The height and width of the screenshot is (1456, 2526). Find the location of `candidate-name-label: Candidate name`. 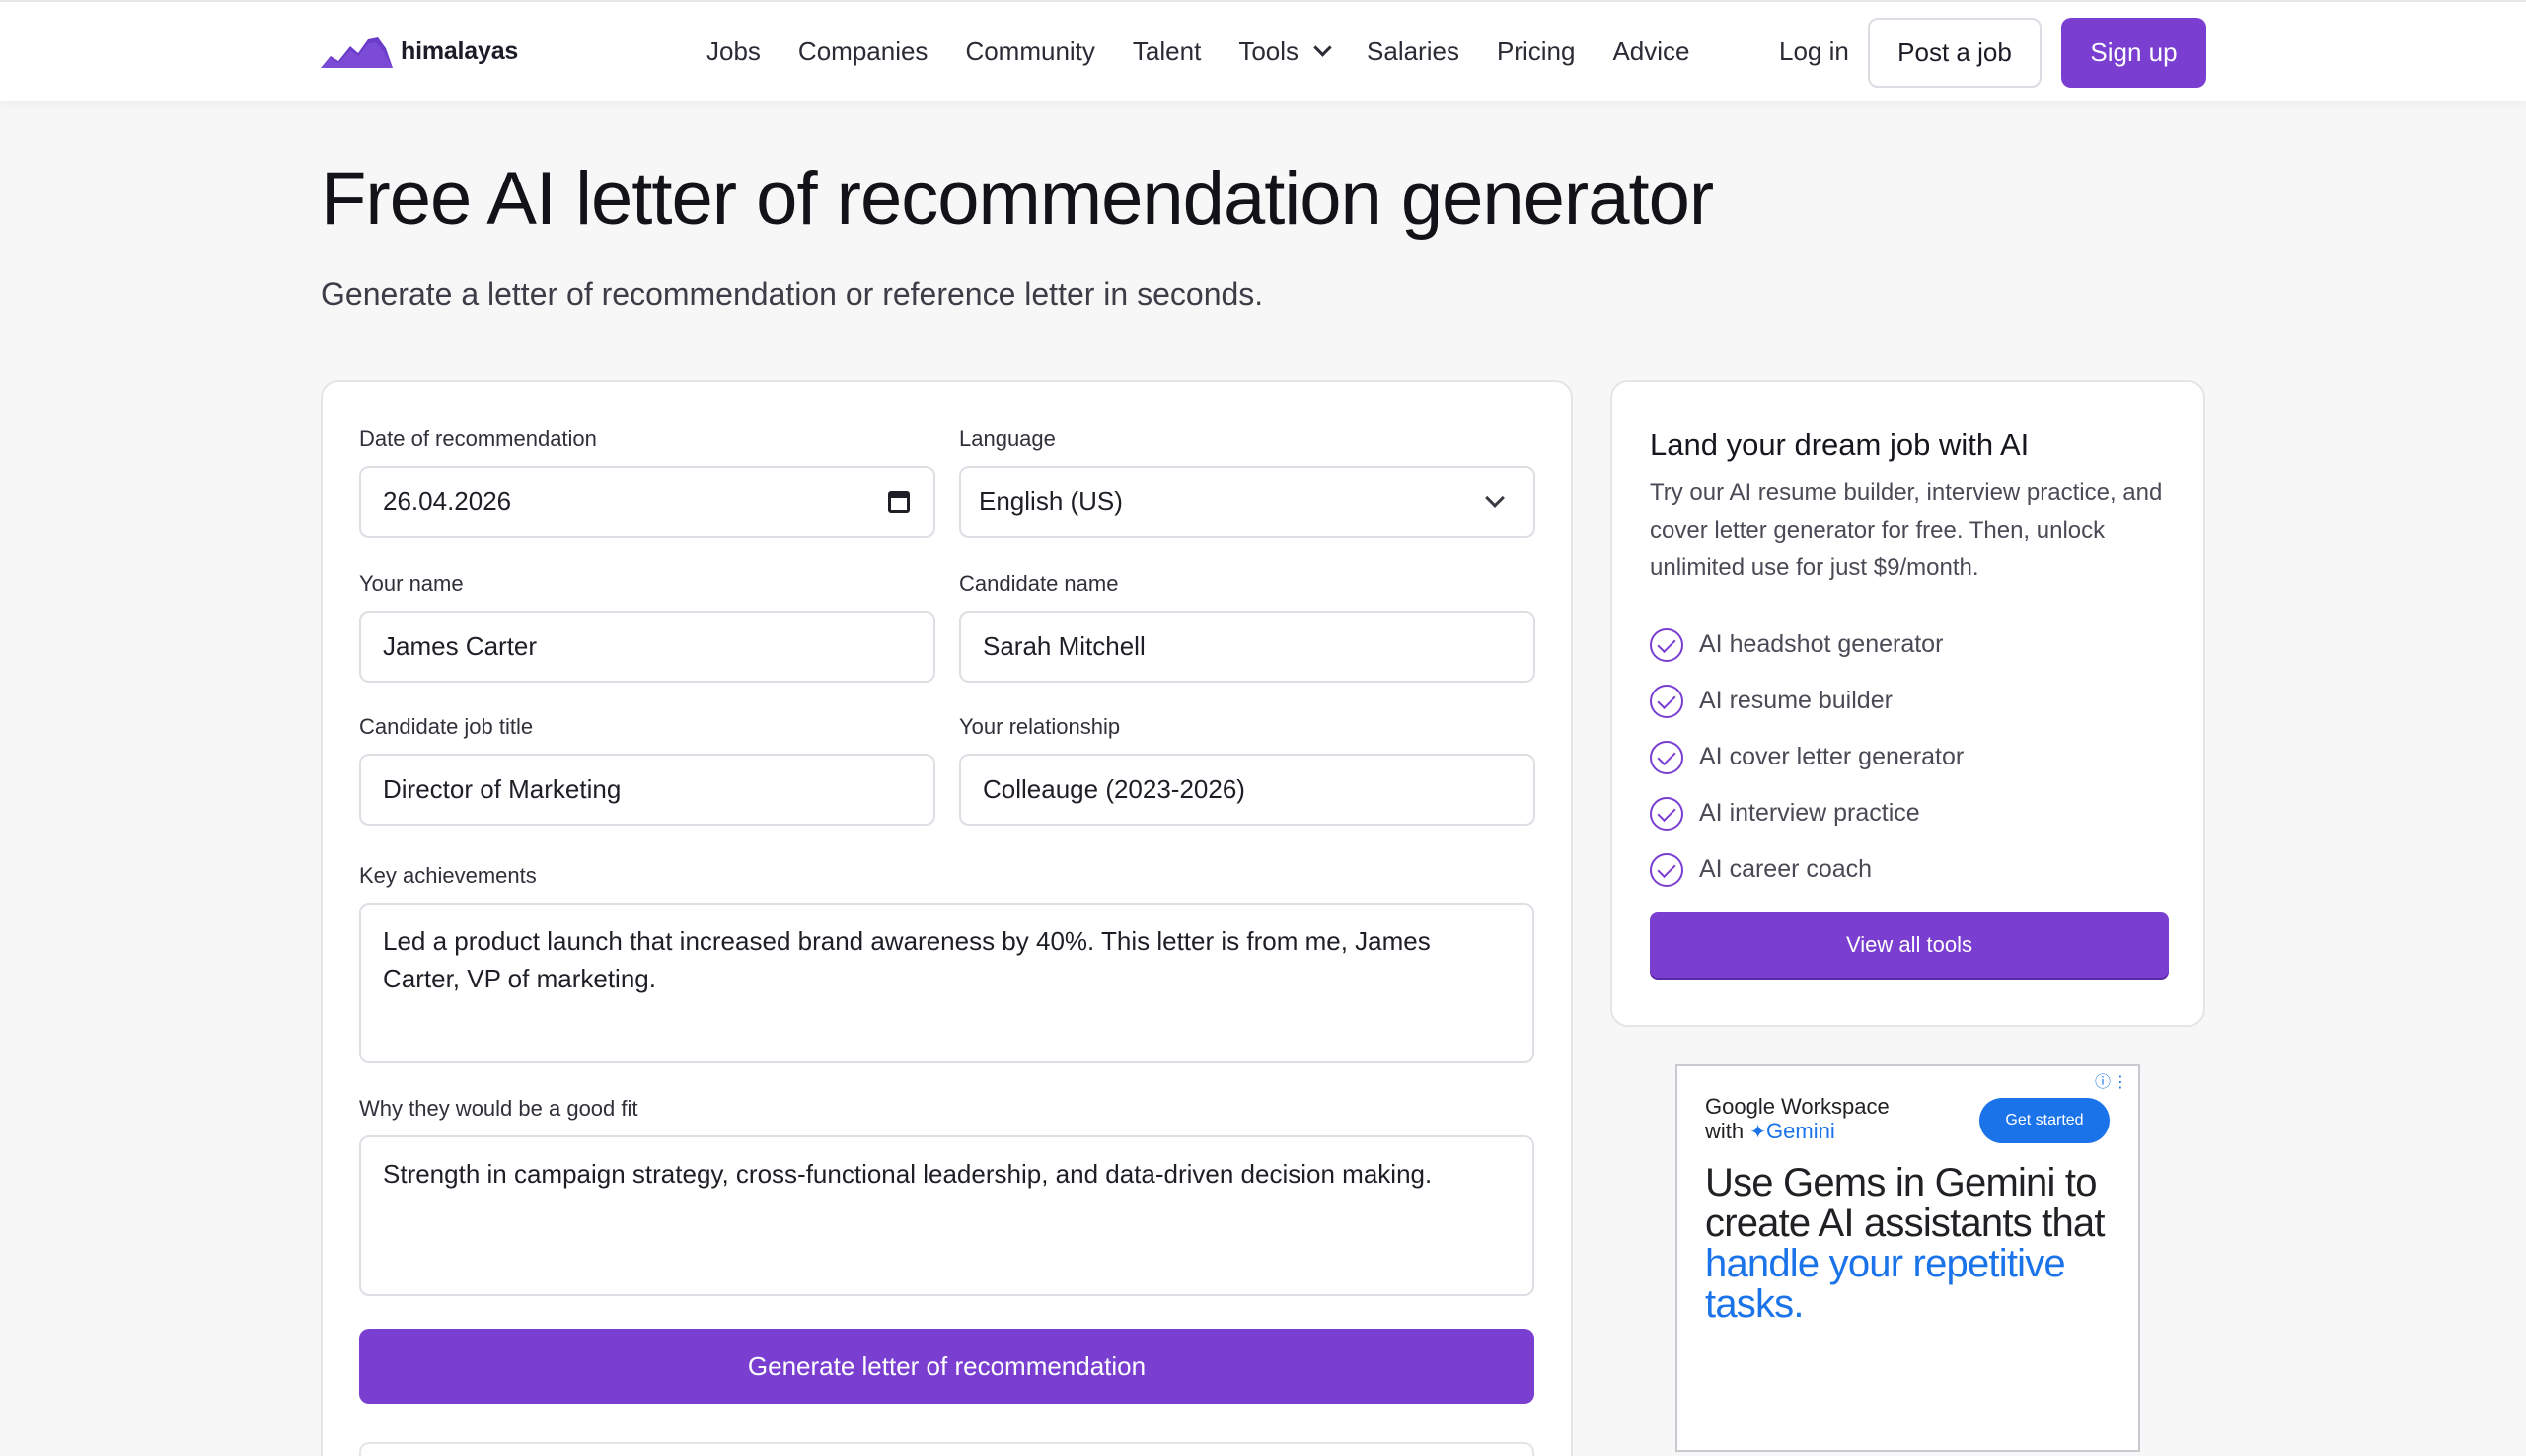

candidate-name-label: Candidate name is located at coordinates (1039, 583).